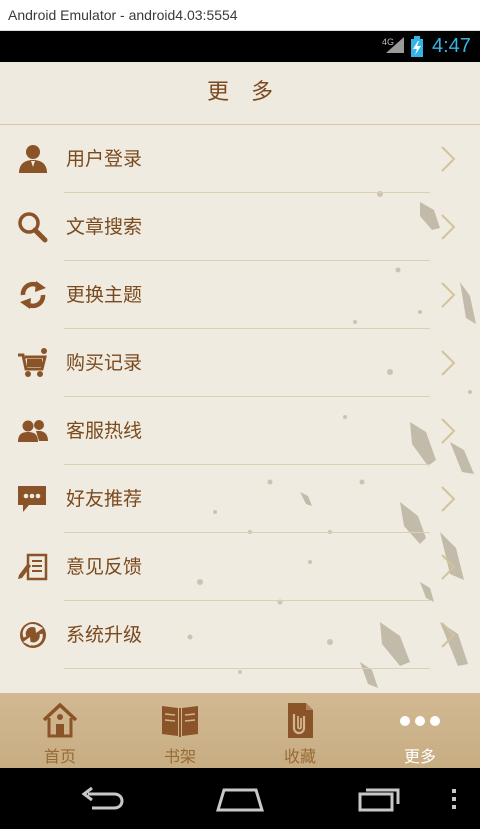  I want to click on menu-item-change-theme: 更换主题, so click(240, 295).